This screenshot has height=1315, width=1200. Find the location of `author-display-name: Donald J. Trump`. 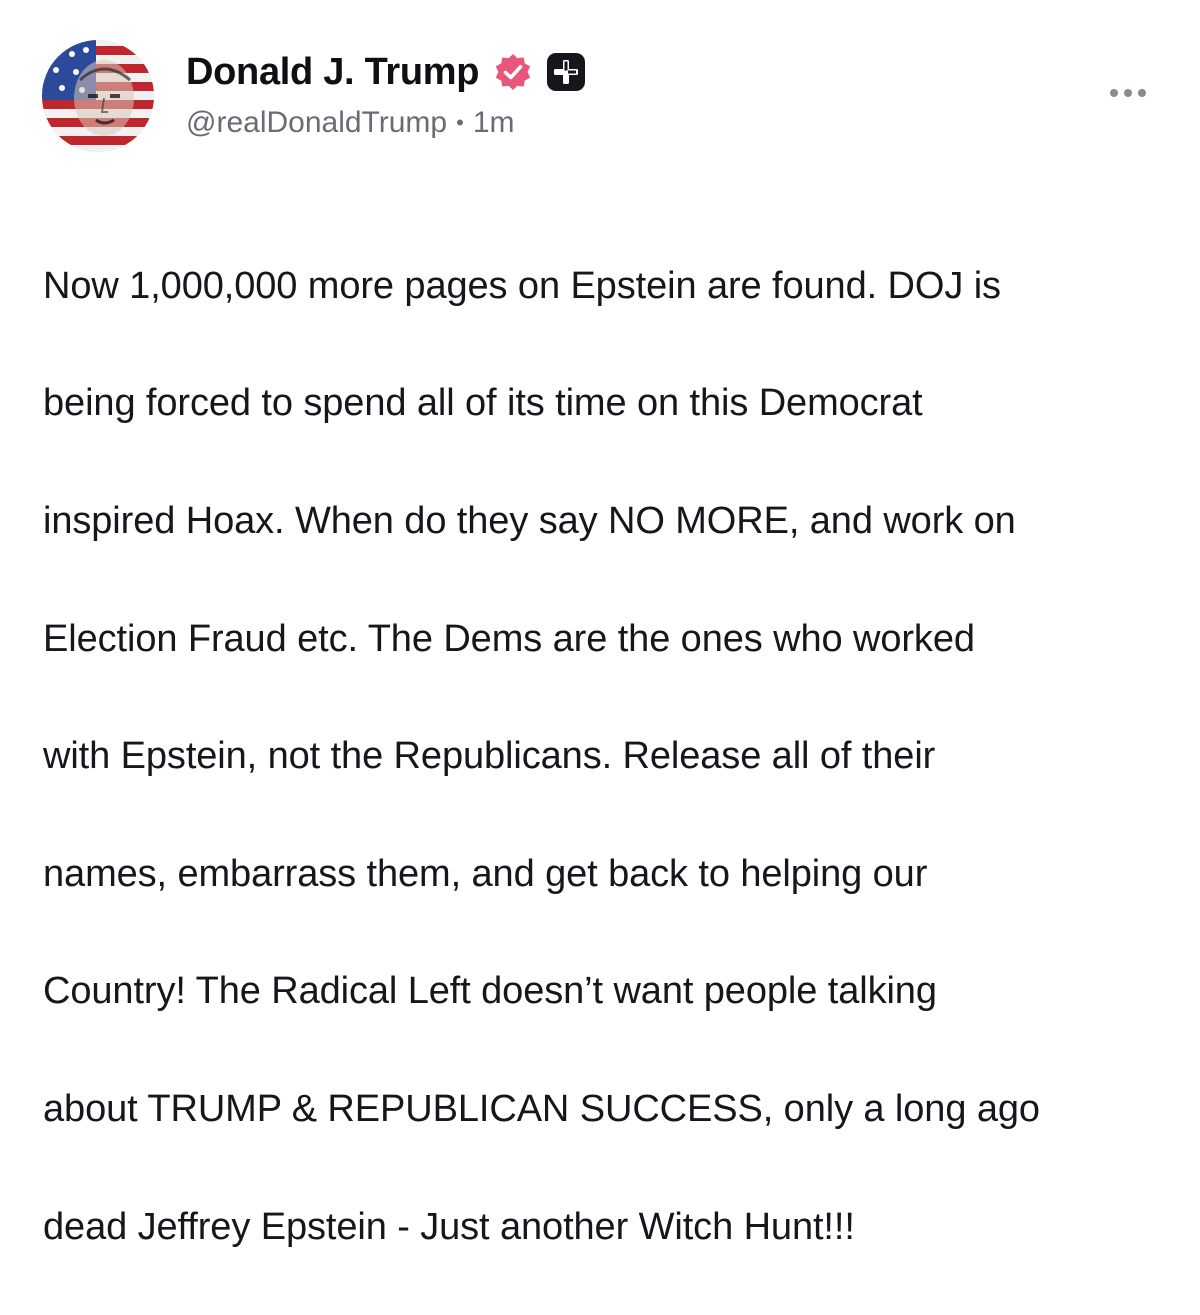

author-display-name: Donald J. Trump is located at coordinates (333, 72).